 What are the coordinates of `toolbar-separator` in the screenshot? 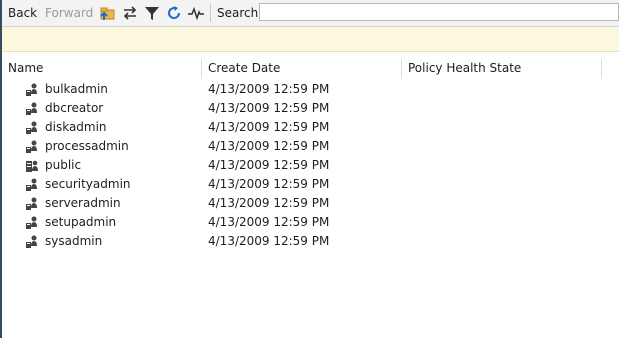 It's located at (210, 13).